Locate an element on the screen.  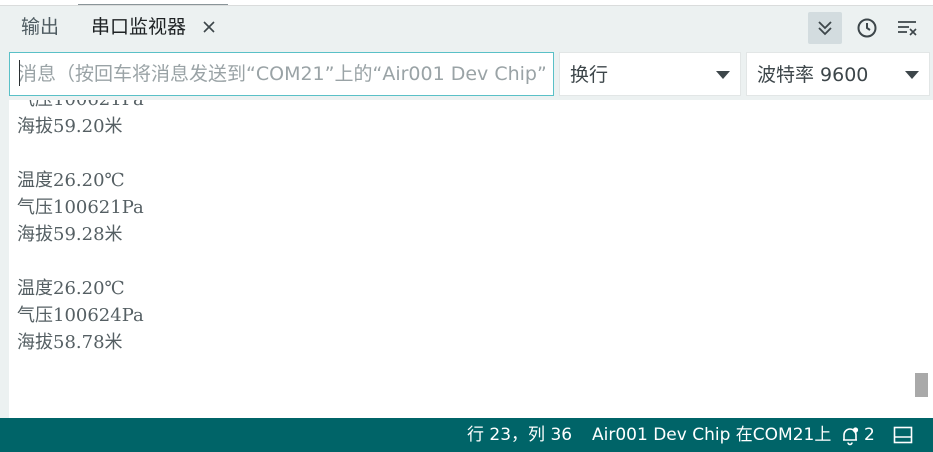
status-bar: 行 23，列 36 Air001 Dev Chip 在COM21上 2 is located at coordinates (466, 435).